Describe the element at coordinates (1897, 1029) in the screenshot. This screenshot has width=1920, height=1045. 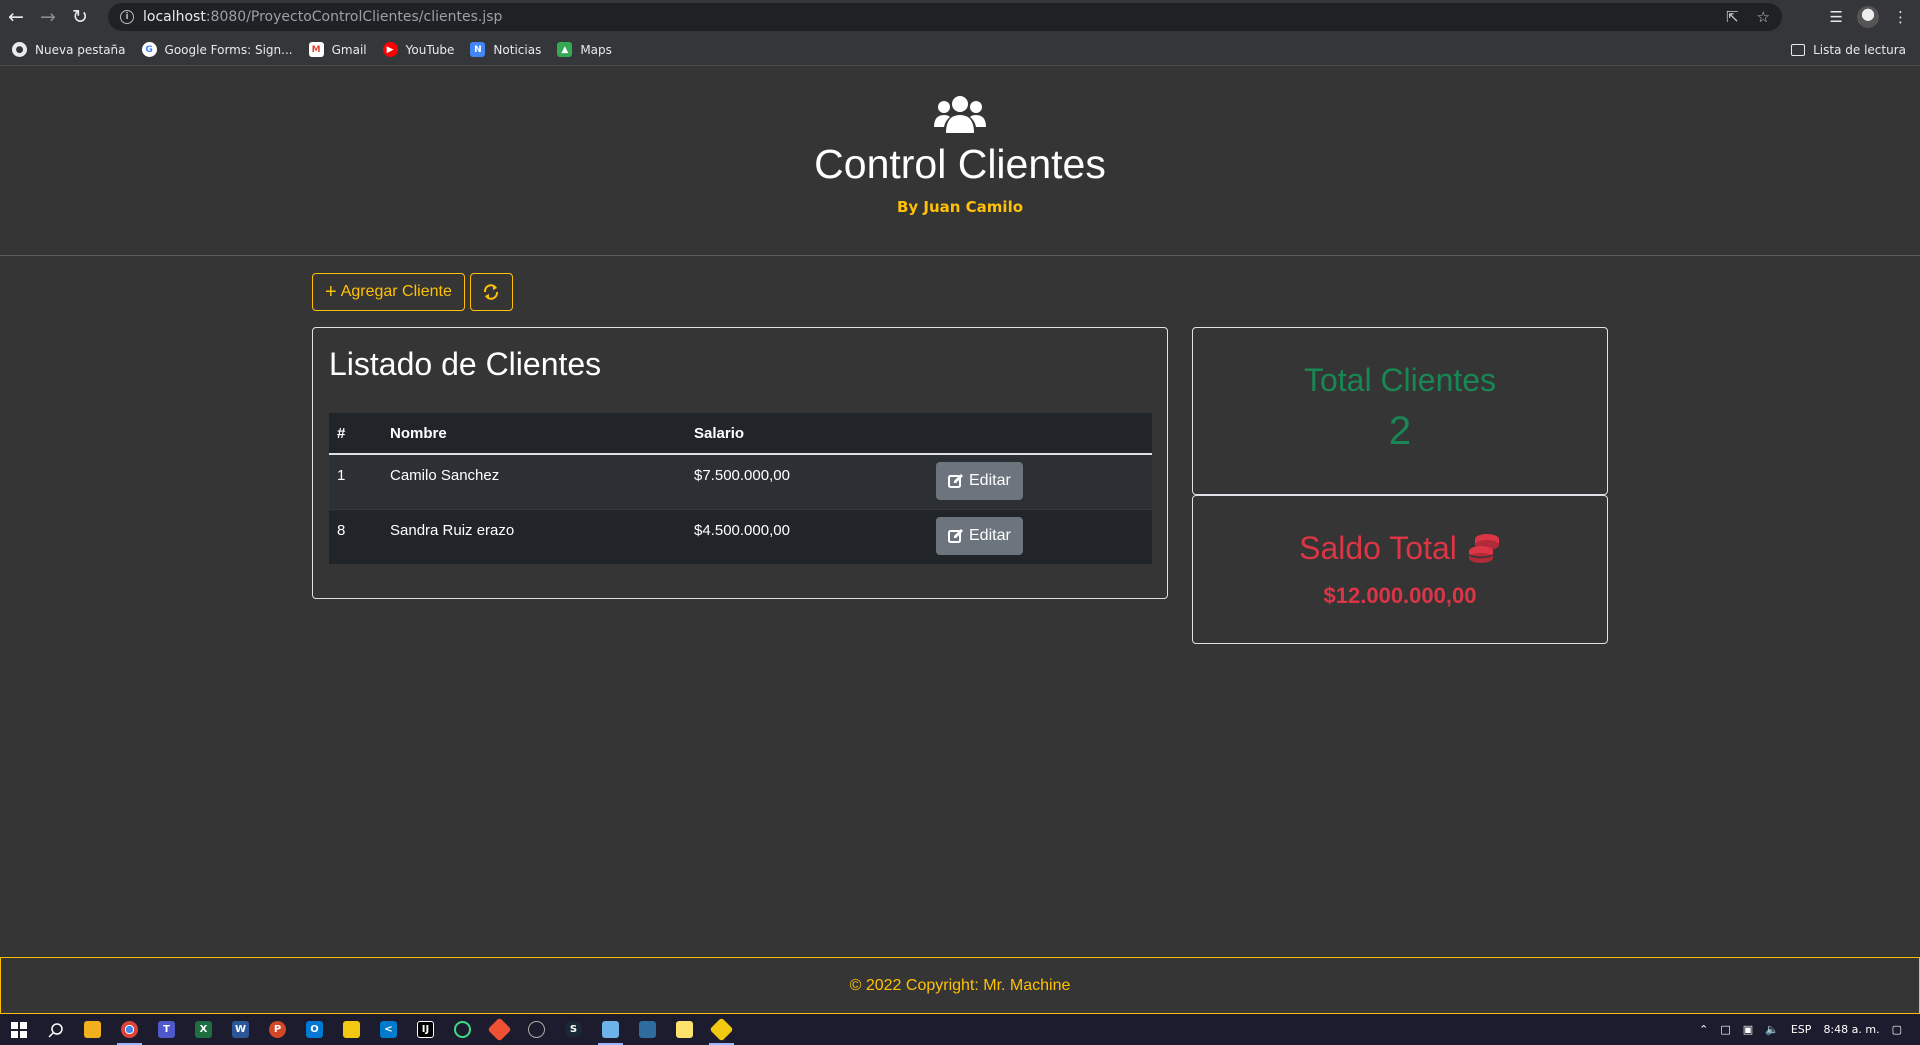
I see `notification-icon: ▢` at that location.